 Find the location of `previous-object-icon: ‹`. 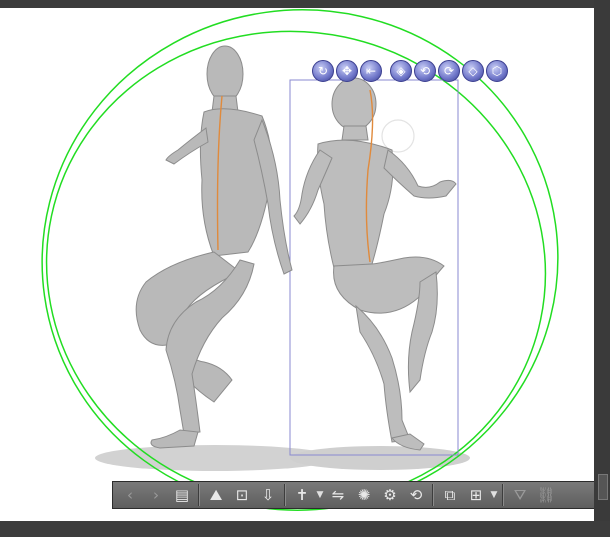

previous-object-icon: ‹ is located at coordinates (130, 495).